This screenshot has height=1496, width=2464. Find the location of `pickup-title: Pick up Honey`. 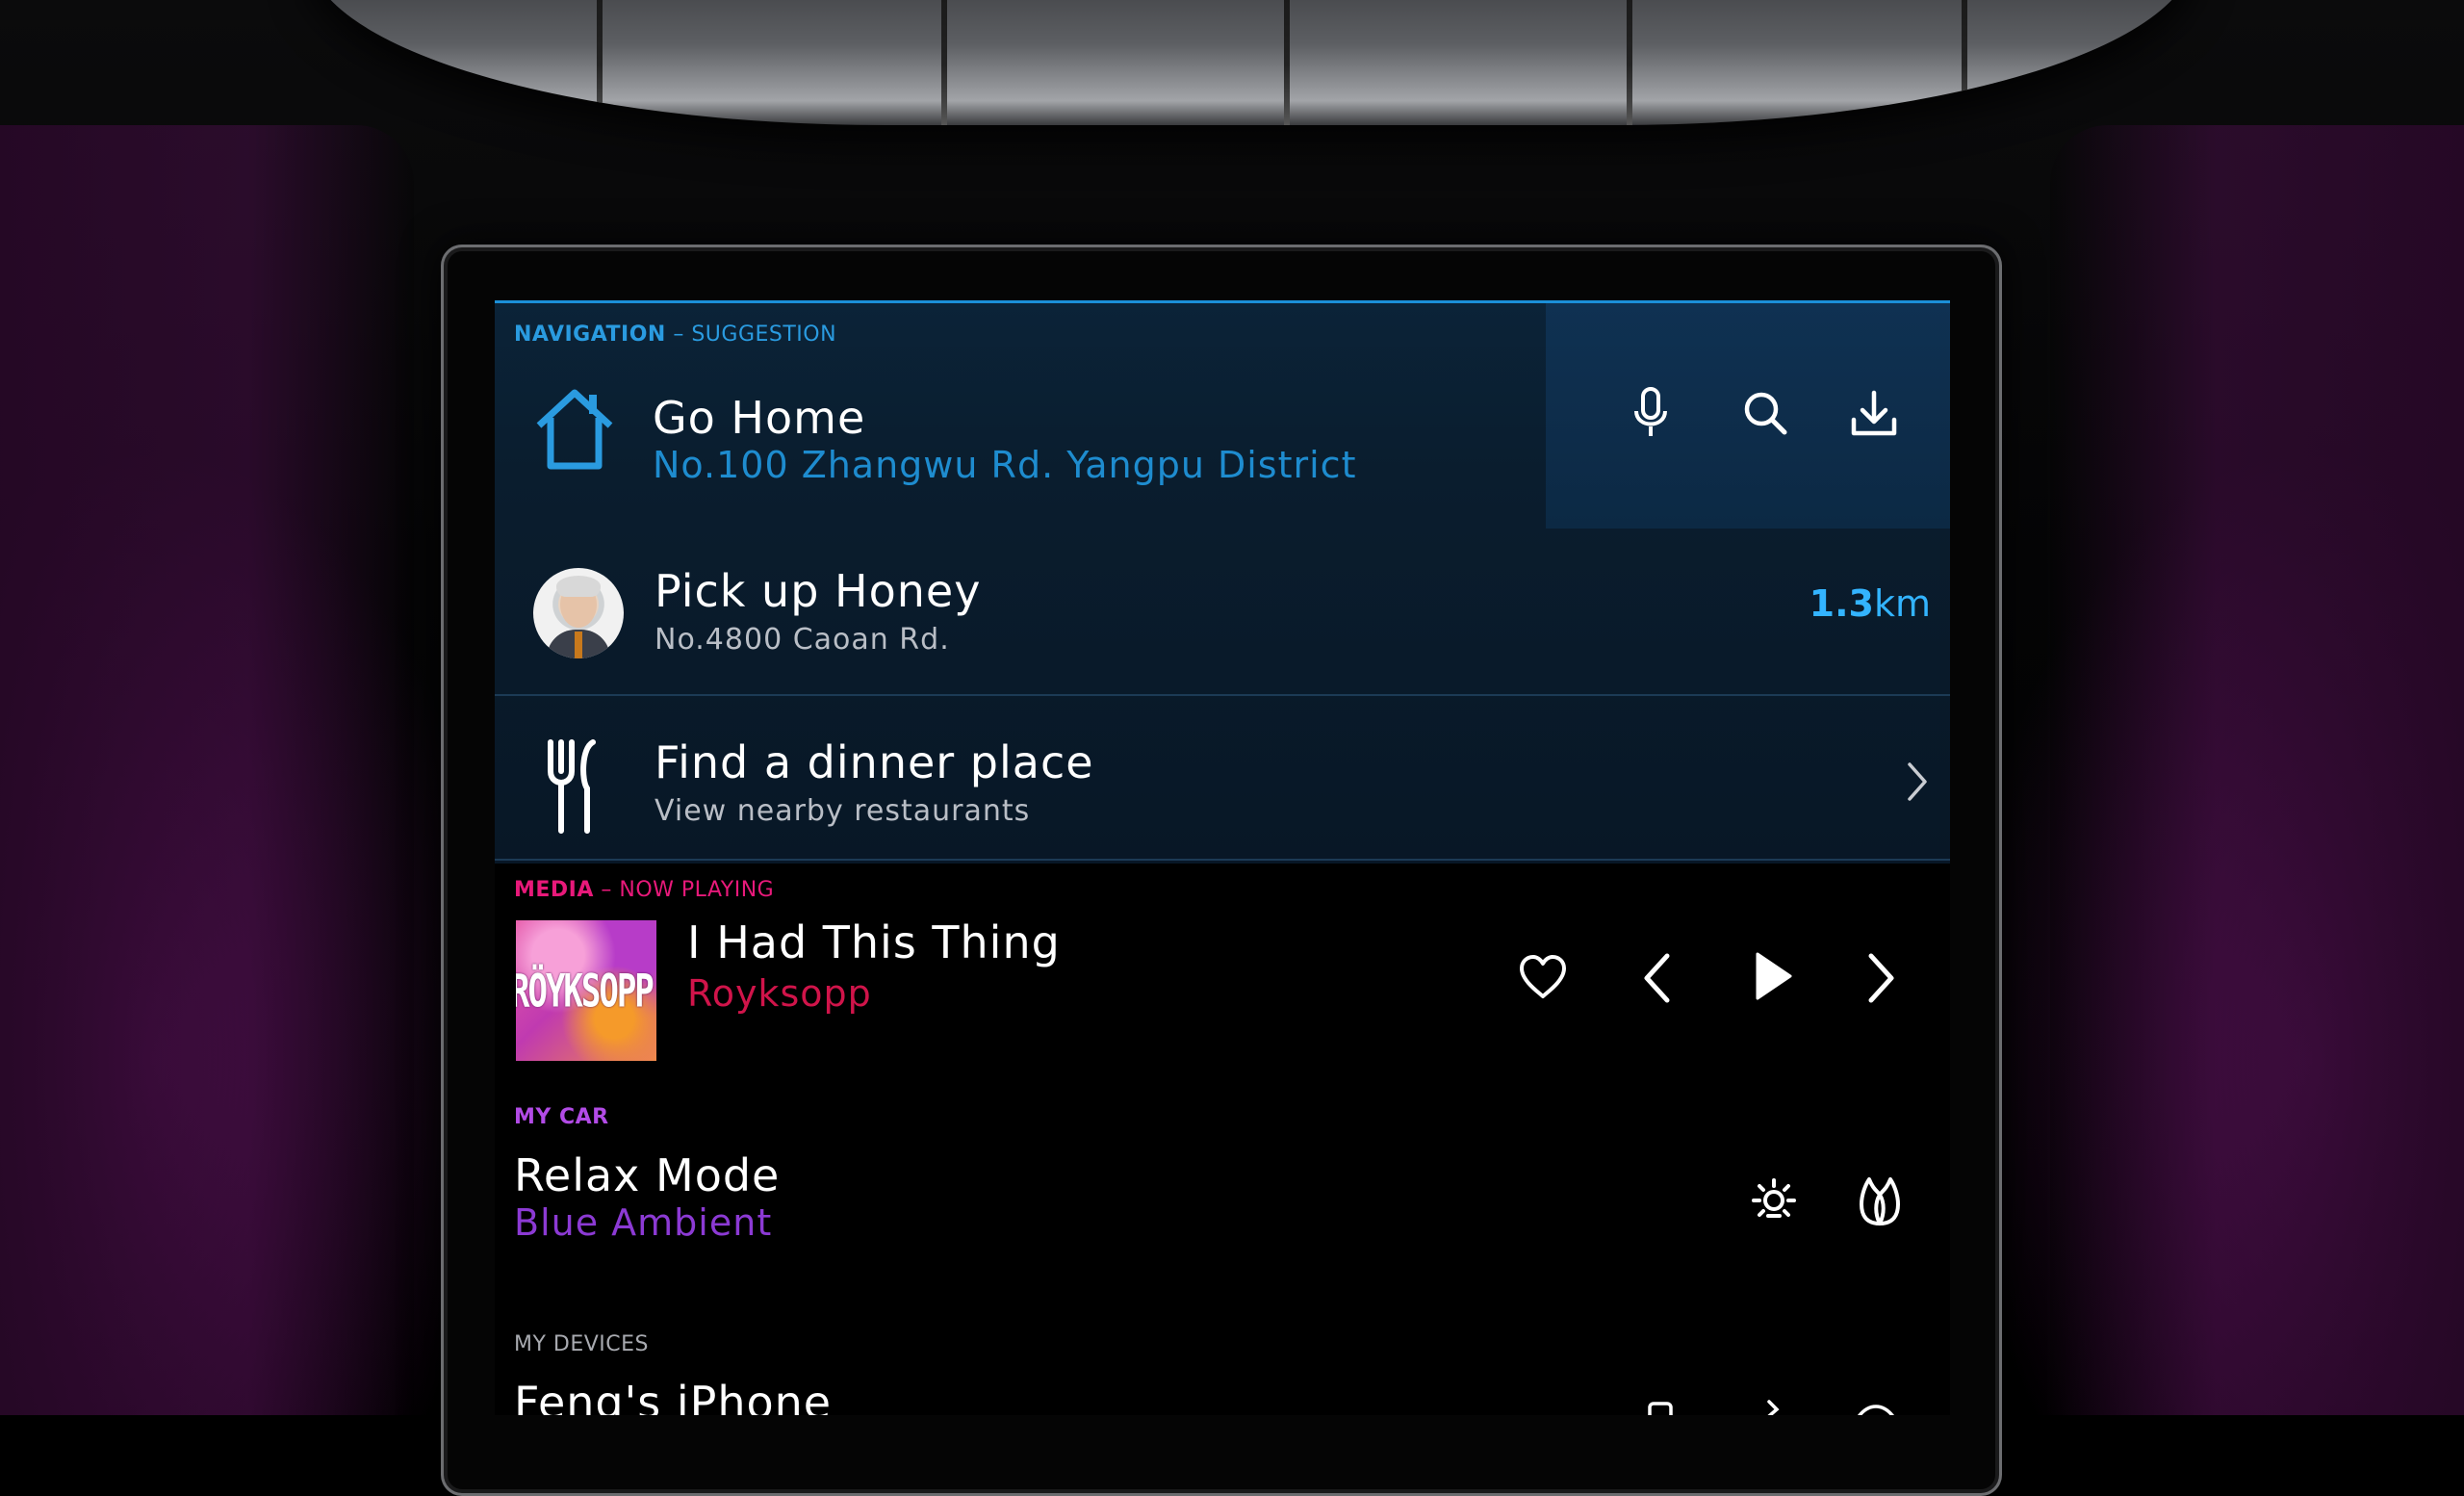

pickup-title: Pick up Honey is located at coordinates (818, 591).